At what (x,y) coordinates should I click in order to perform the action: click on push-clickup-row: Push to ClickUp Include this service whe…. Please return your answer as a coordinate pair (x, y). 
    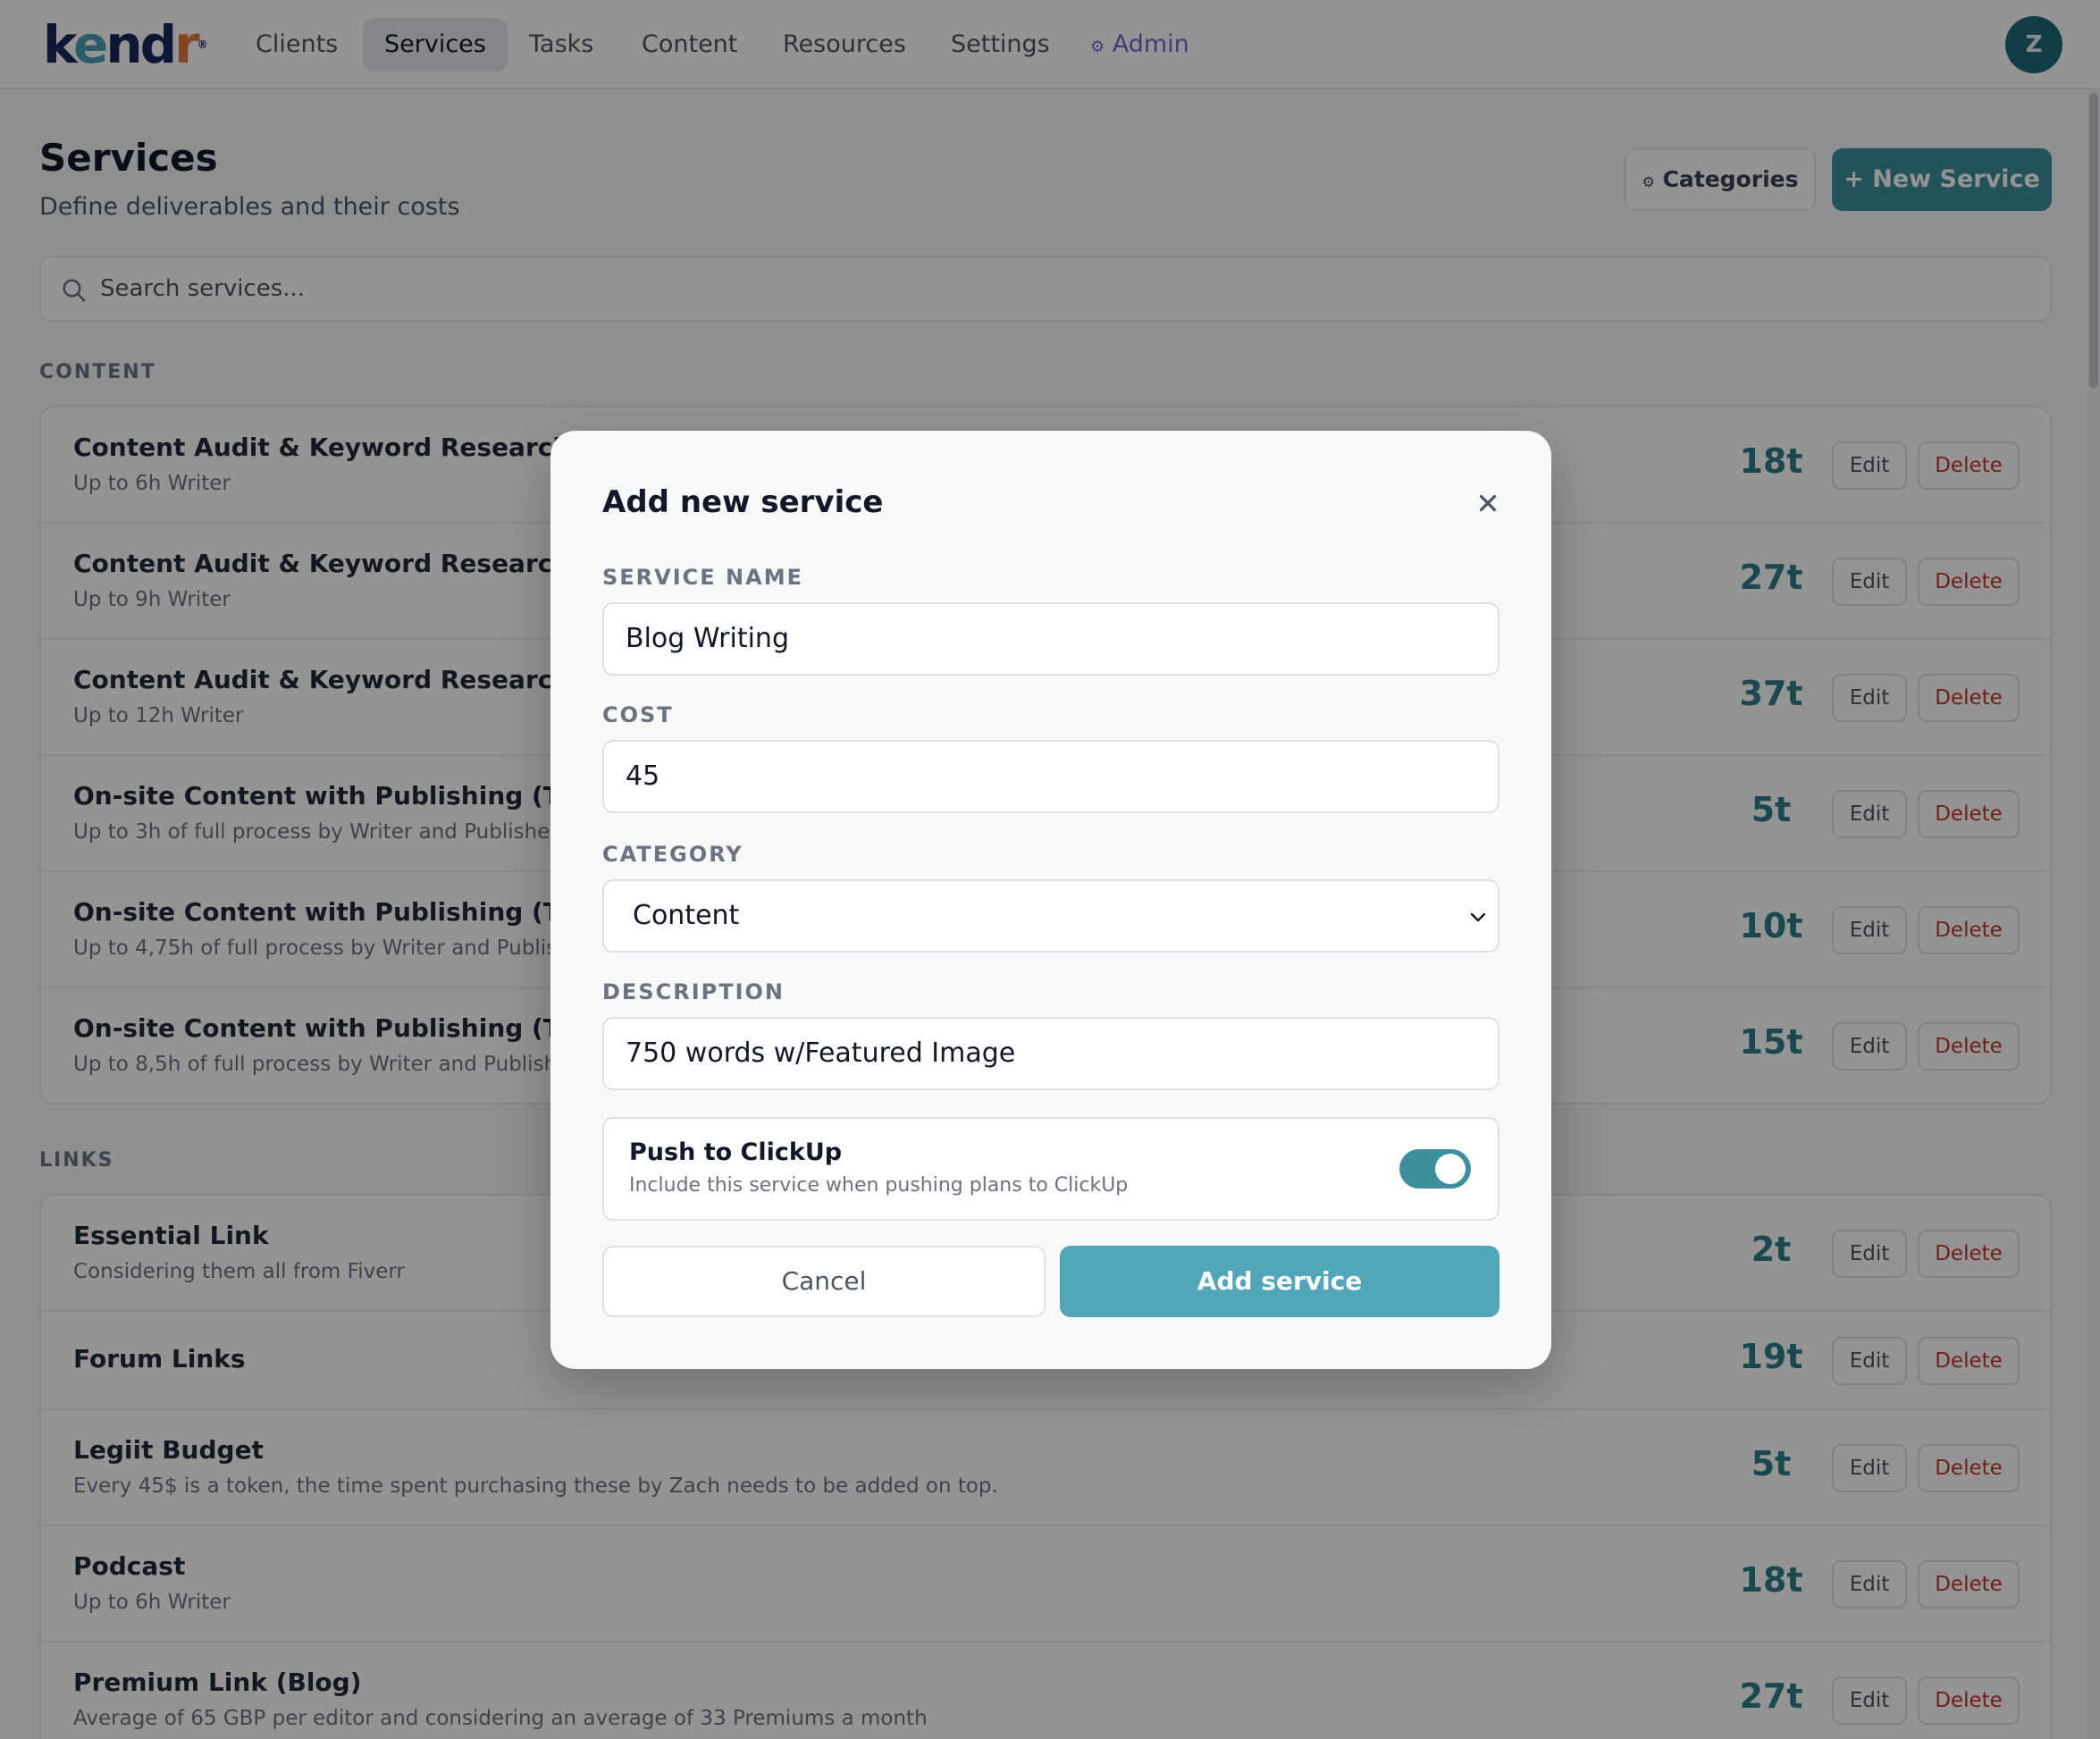
    Looking at the image, I should click on (1050, 1169).